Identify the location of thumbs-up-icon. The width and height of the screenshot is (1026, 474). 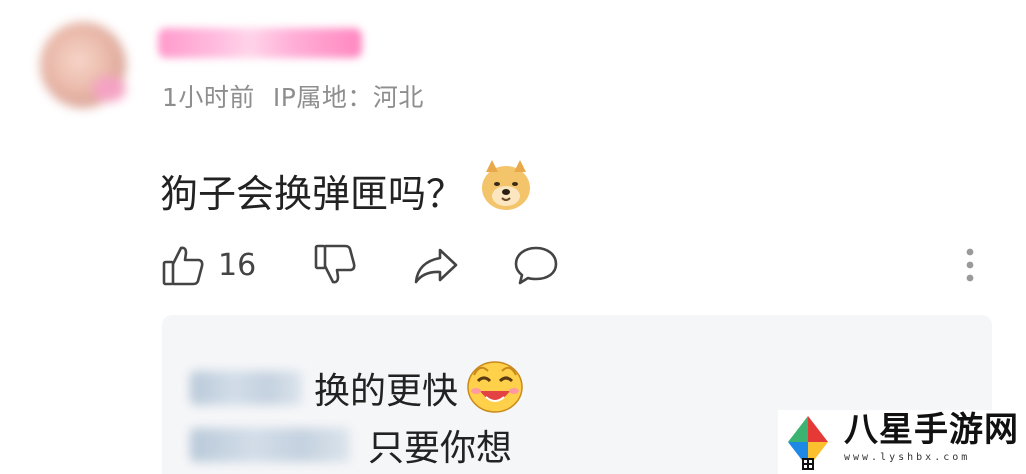
(183, 265).